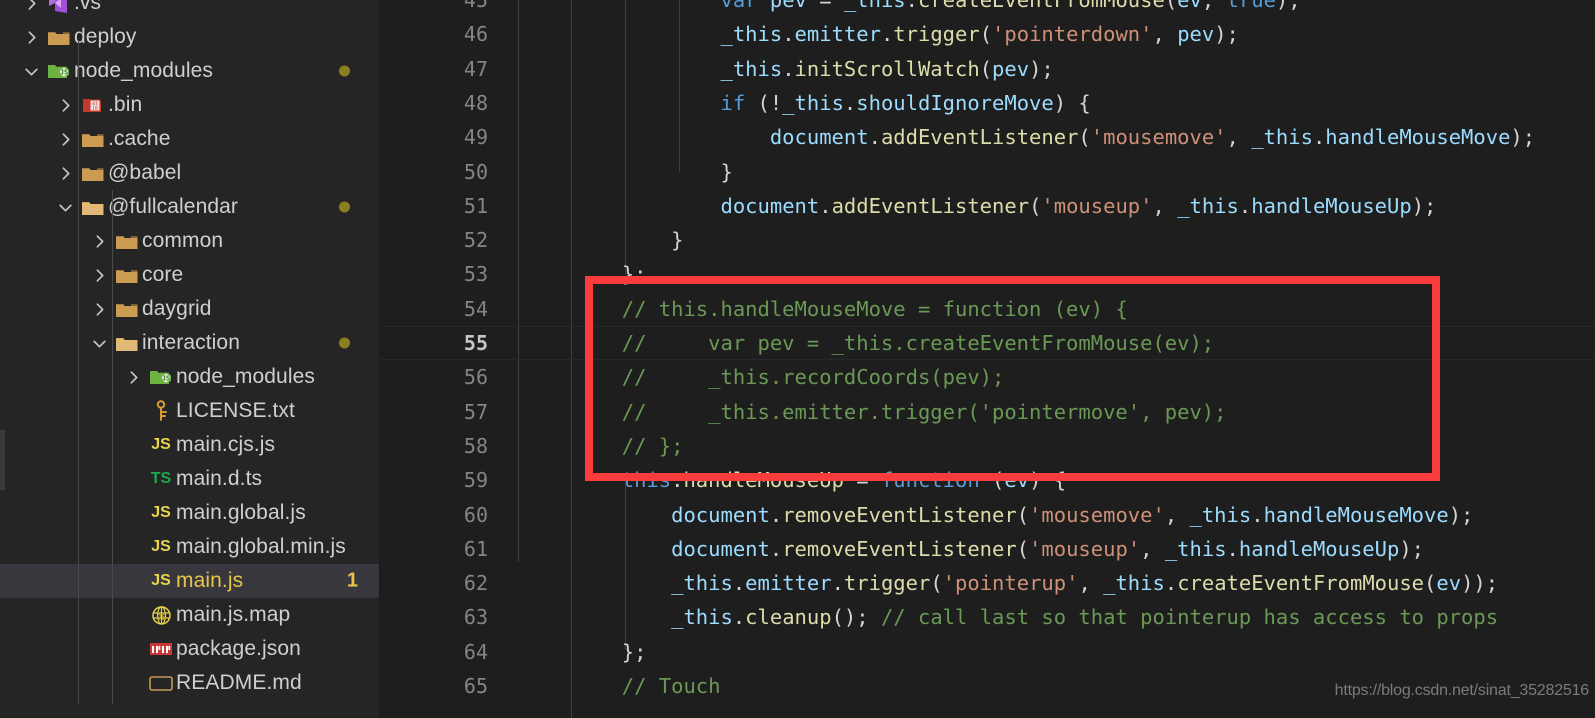 The image size is (1595, 718). Describe the element at coordinates (190, 10) in the screenshot. I see `tree-item--vs: .vs` at that location.